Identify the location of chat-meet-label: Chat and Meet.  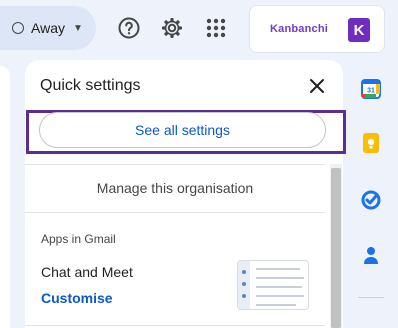
(87, 272).